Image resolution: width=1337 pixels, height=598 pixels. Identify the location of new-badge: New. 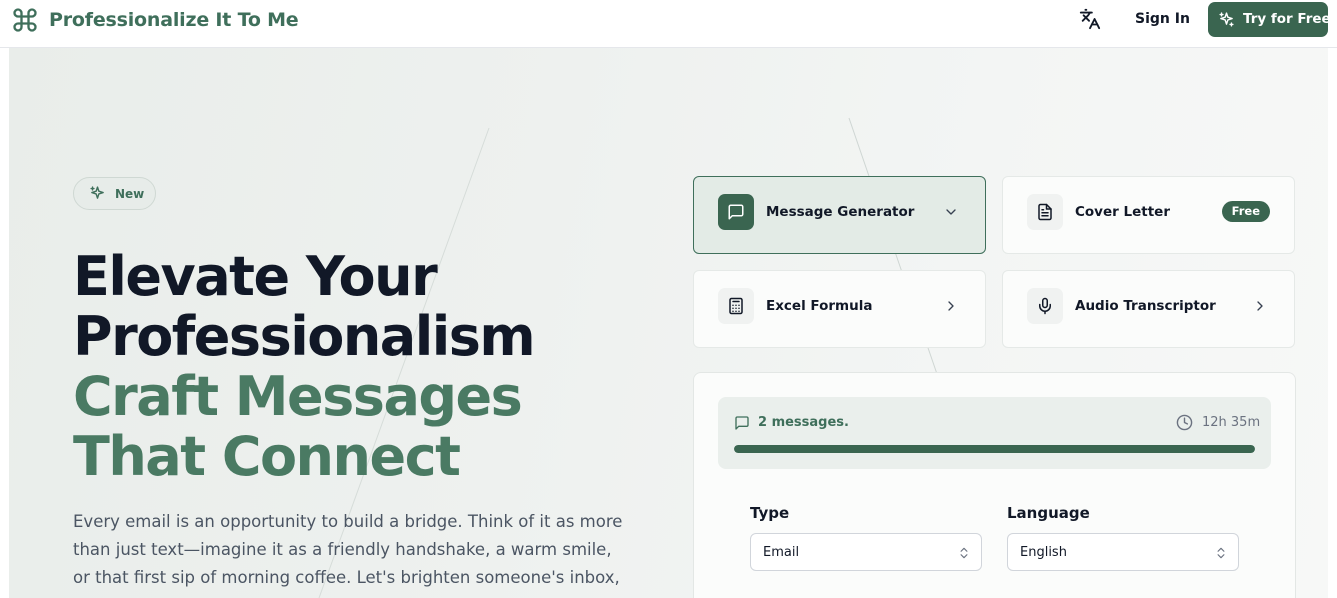
(114, 193).